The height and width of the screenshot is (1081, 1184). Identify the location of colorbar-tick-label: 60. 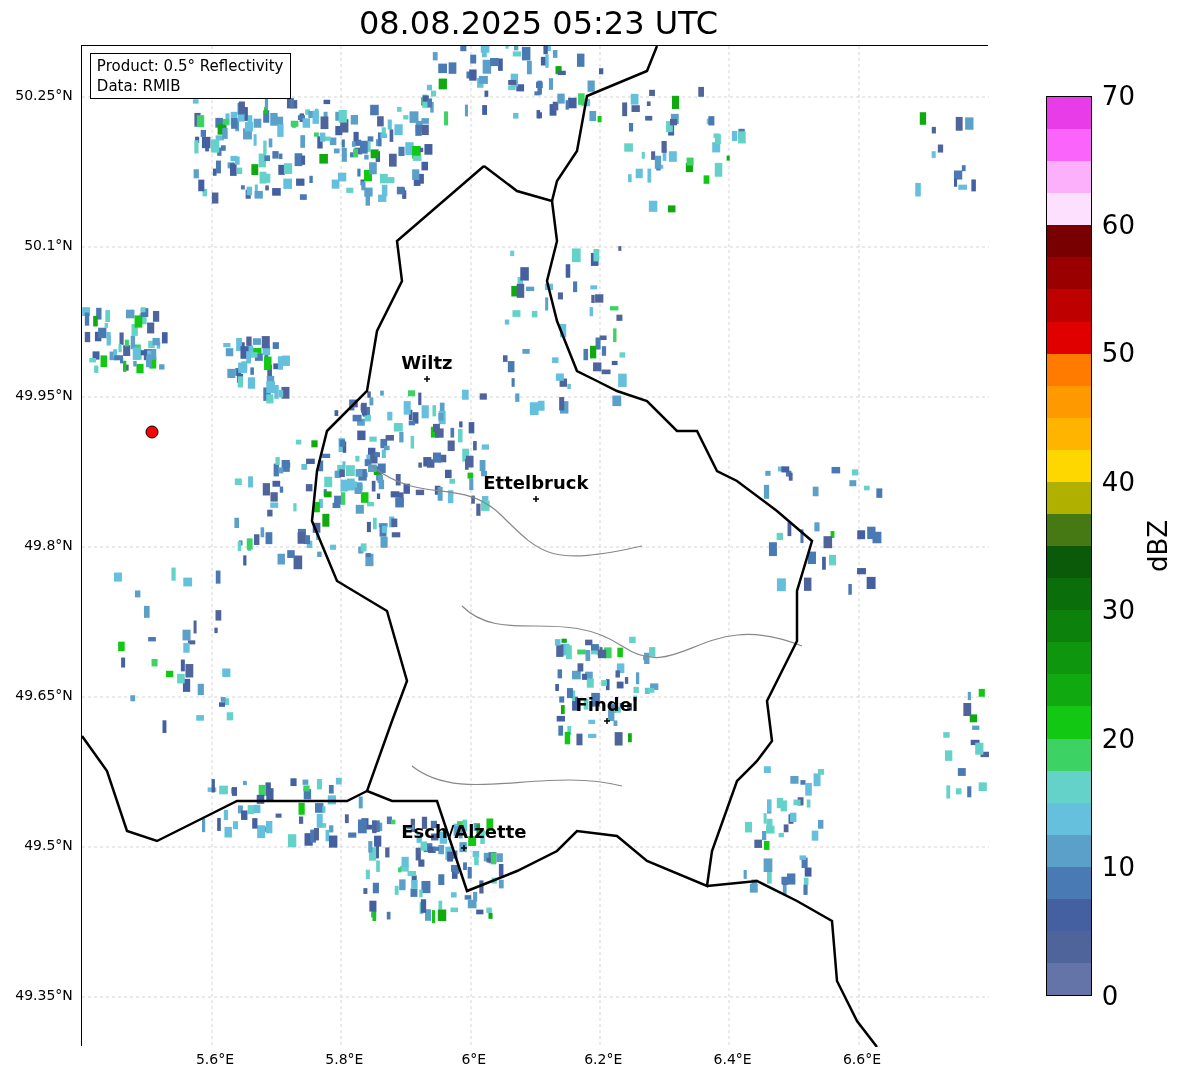
(1118, 224).